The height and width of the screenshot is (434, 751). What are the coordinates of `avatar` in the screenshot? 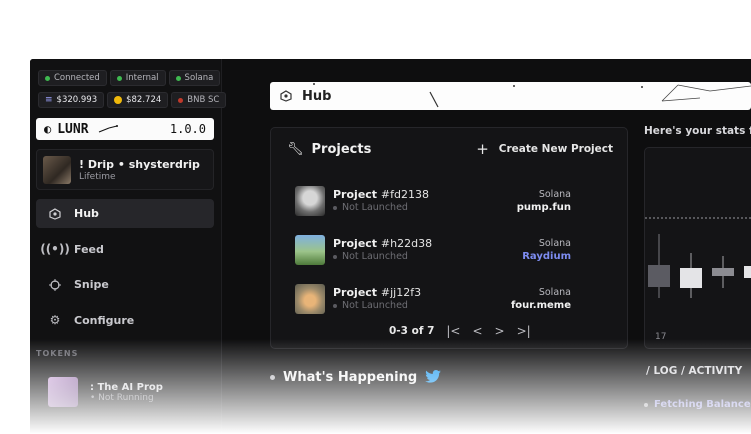 It's located at (57, 169).